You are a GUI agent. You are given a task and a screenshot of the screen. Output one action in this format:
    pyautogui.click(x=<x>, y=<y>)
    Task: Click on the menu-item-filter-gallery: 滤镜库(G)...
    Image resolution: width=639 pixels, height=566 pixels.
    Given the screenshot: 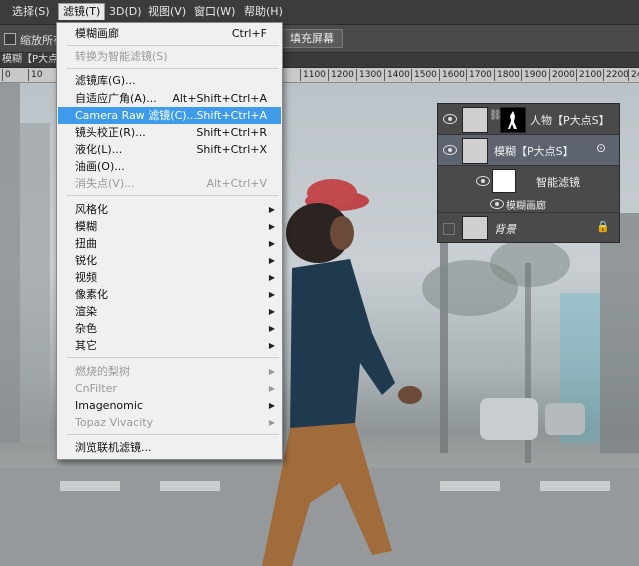 What is the action you would take?
    pyautogui.click(x=169, y=80)
    